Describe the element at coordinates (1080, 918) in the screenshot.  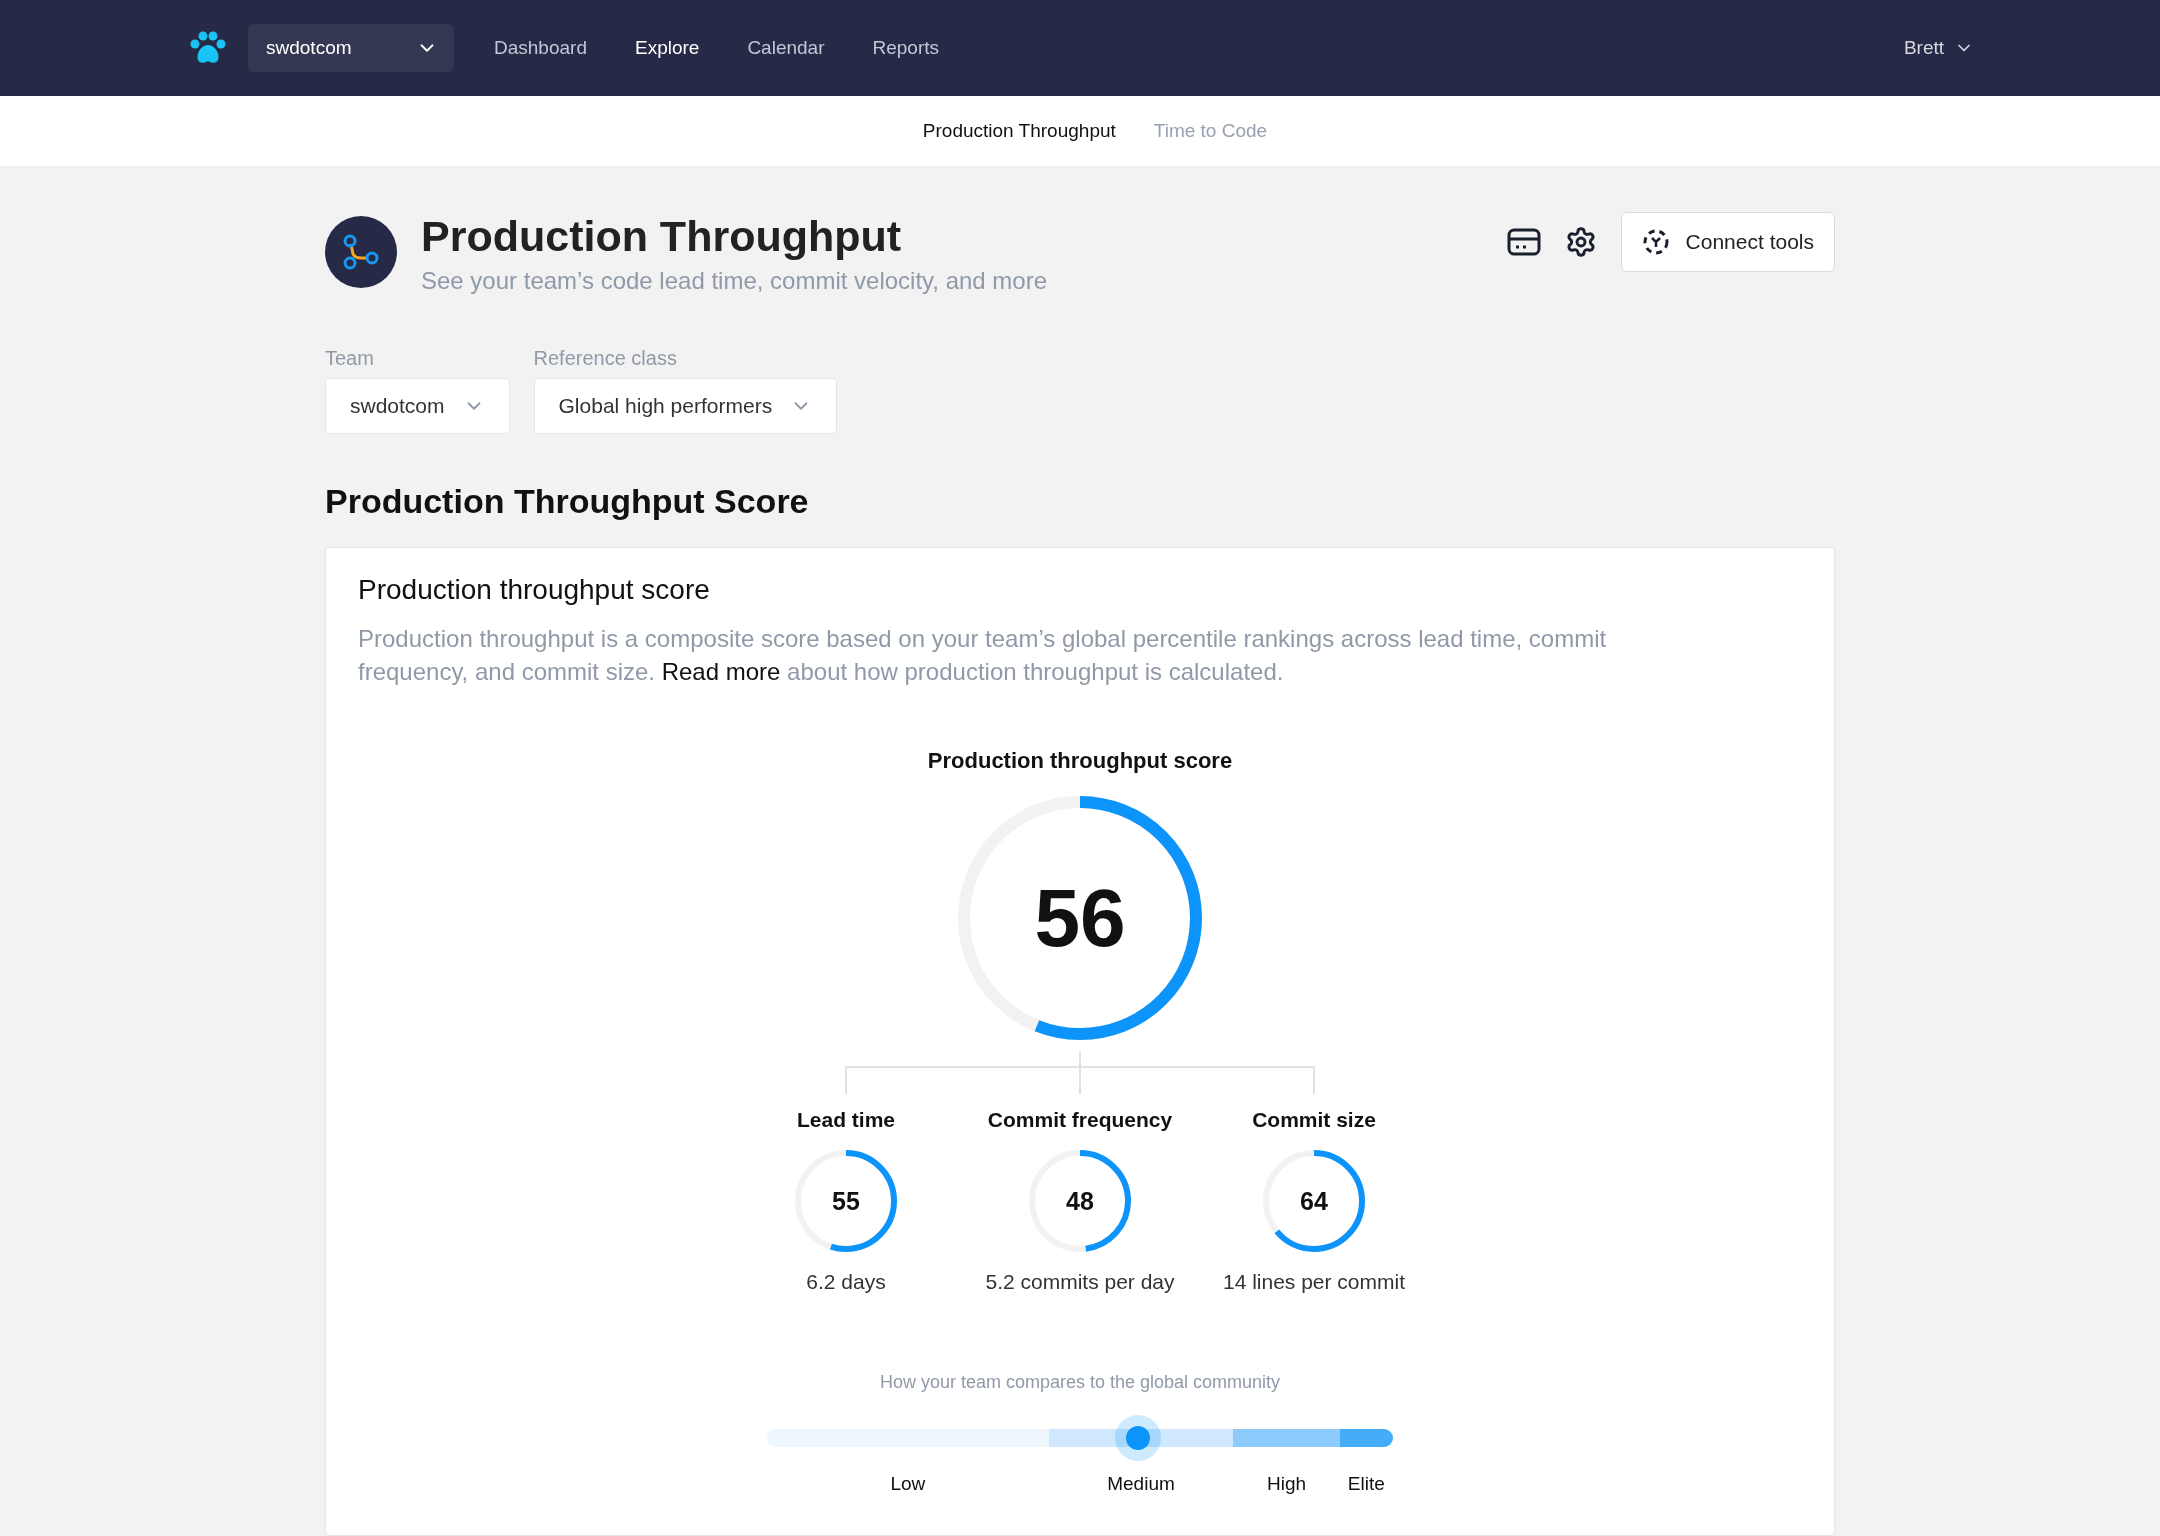
I see `score-value: 56` at that location.